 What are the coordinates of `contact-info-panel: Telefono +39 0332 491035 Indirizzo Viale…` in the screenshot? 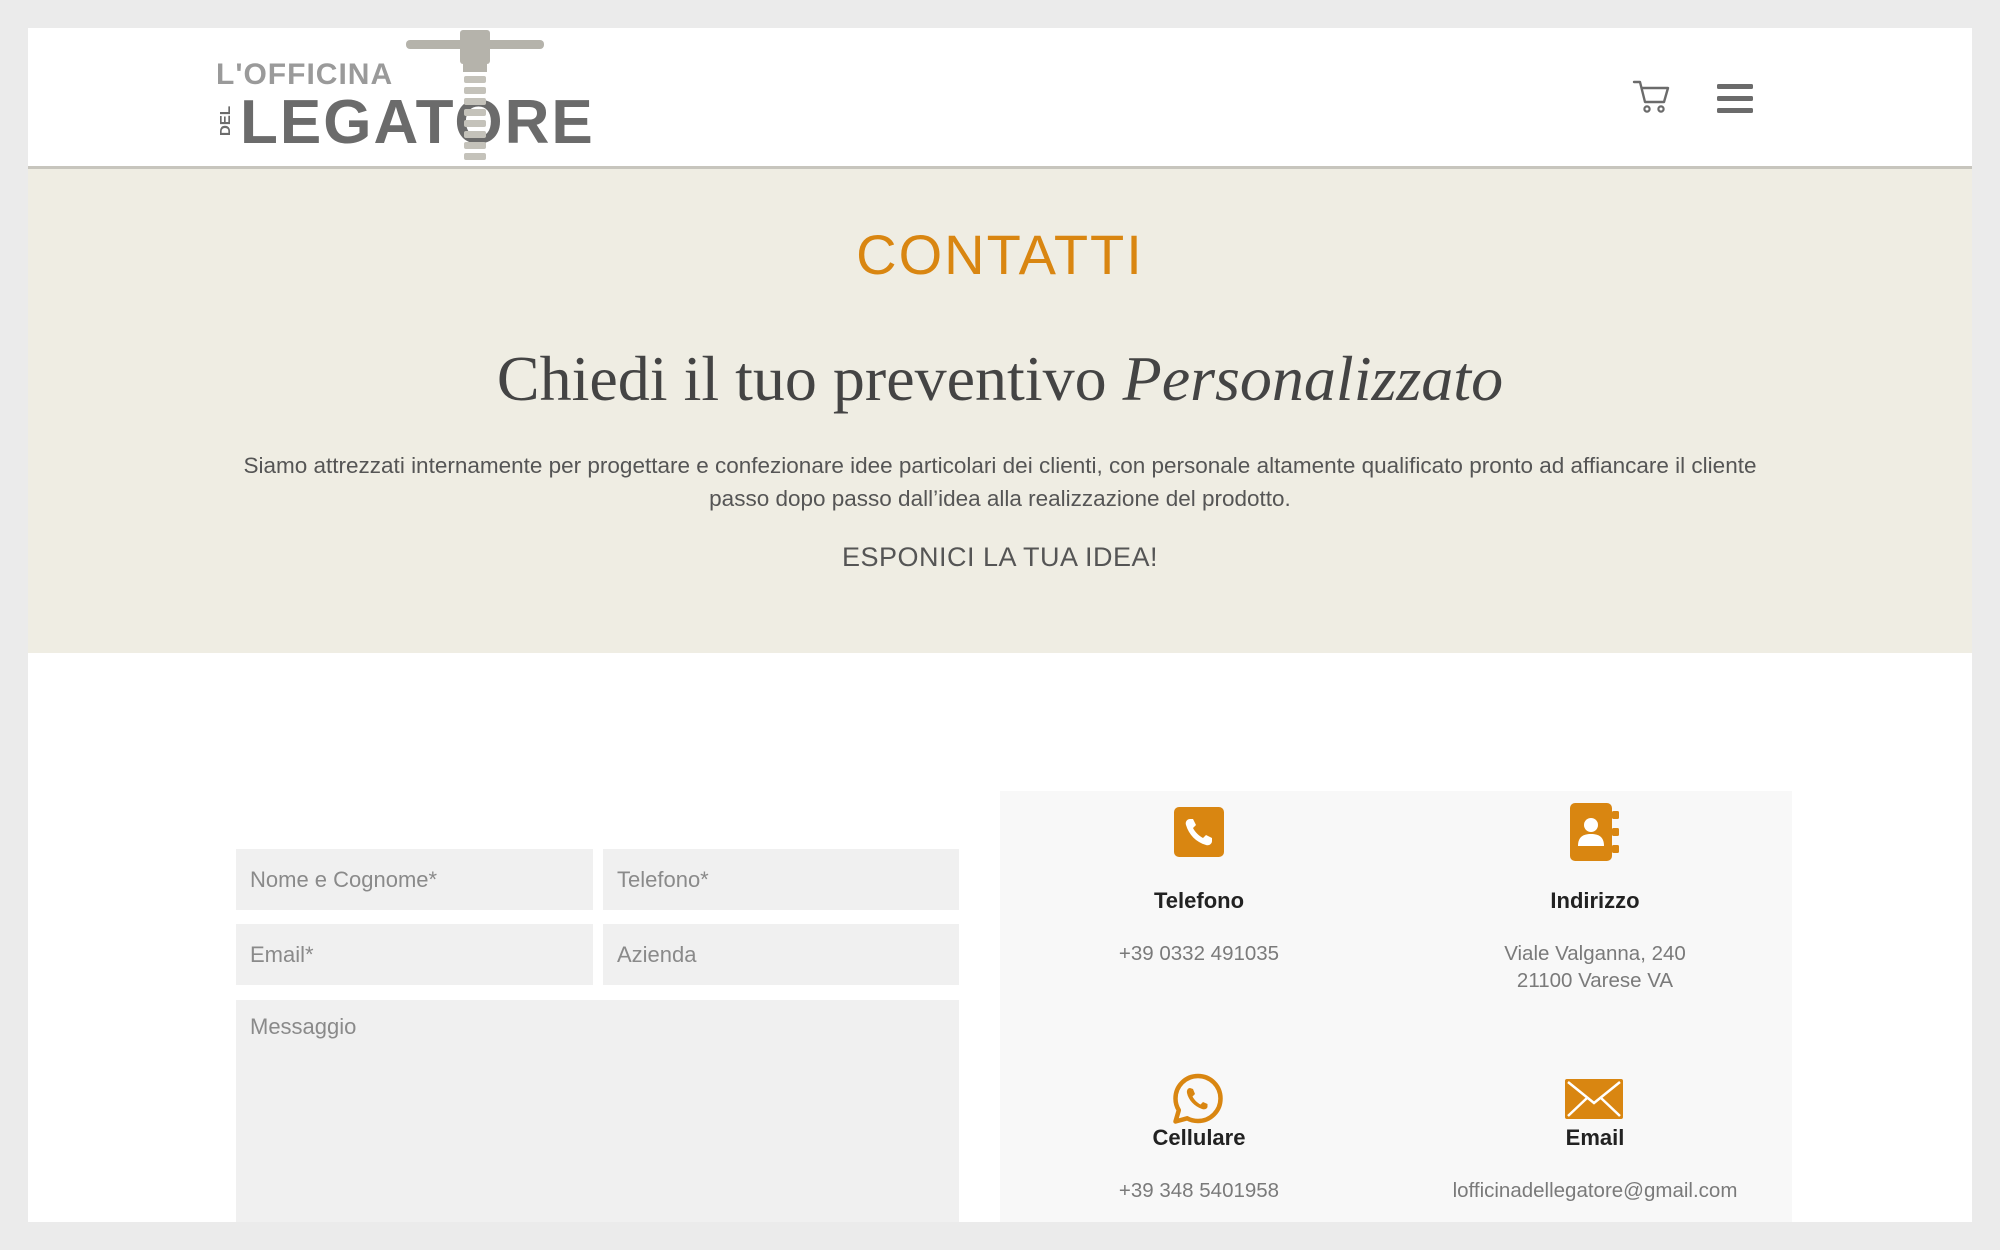 It's located at (1396, 1006).